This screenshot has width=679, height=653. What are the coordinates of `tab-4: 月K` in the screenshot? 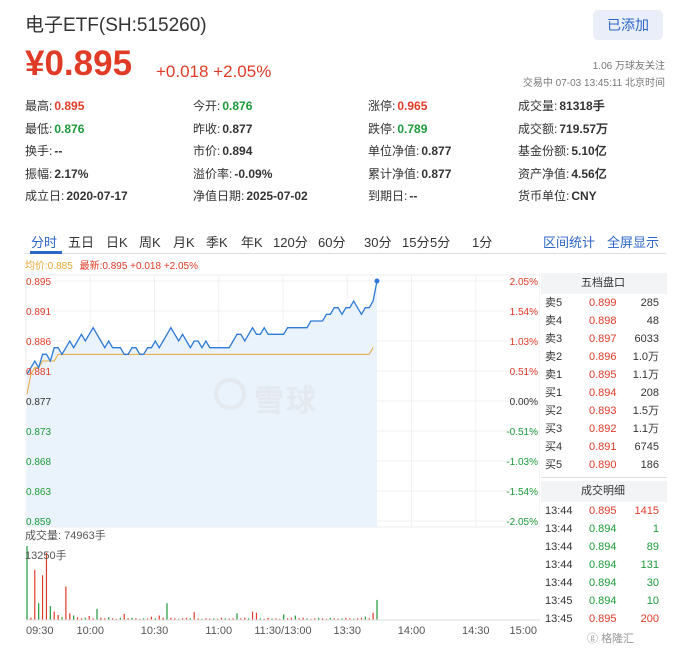 It's located at (184, 241).